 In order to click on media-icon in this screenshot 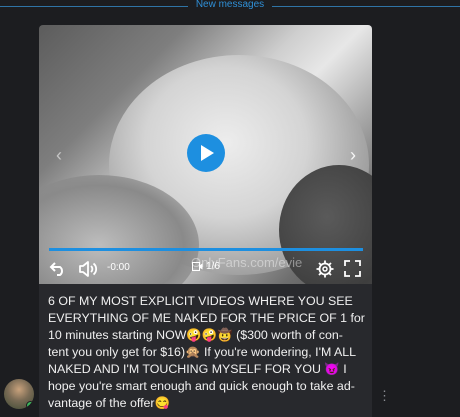, I will do `click(197, 266)`.